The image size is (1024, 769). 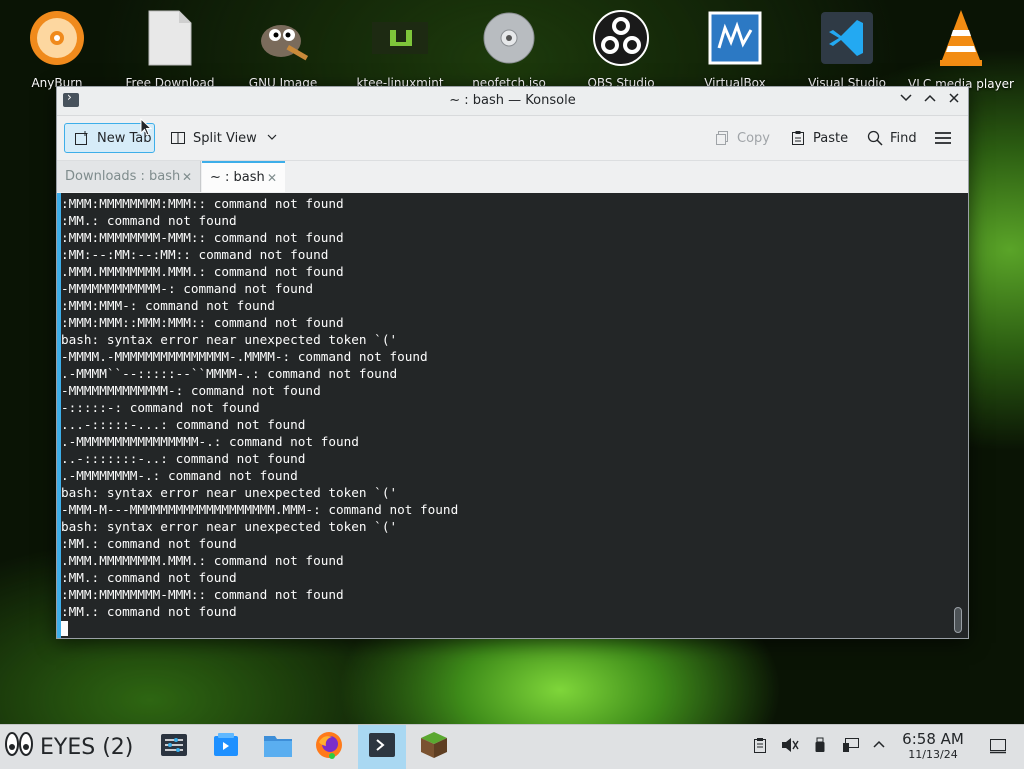 What do you see at coordinates (183, 424) in the screenshot?
I see `terminal-line: ...-:::::-...: command not found` at bounding box center [183, 424].